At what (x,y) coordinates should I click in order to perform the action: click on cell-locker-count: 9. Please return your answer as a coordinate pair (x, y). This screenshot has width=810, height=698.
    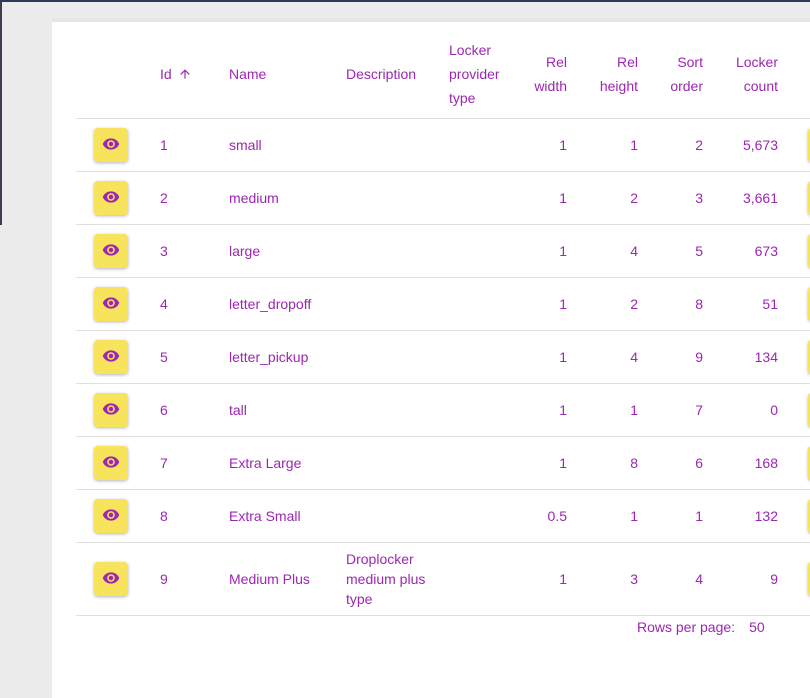
    Looking at the image, I should click on (774, 579).